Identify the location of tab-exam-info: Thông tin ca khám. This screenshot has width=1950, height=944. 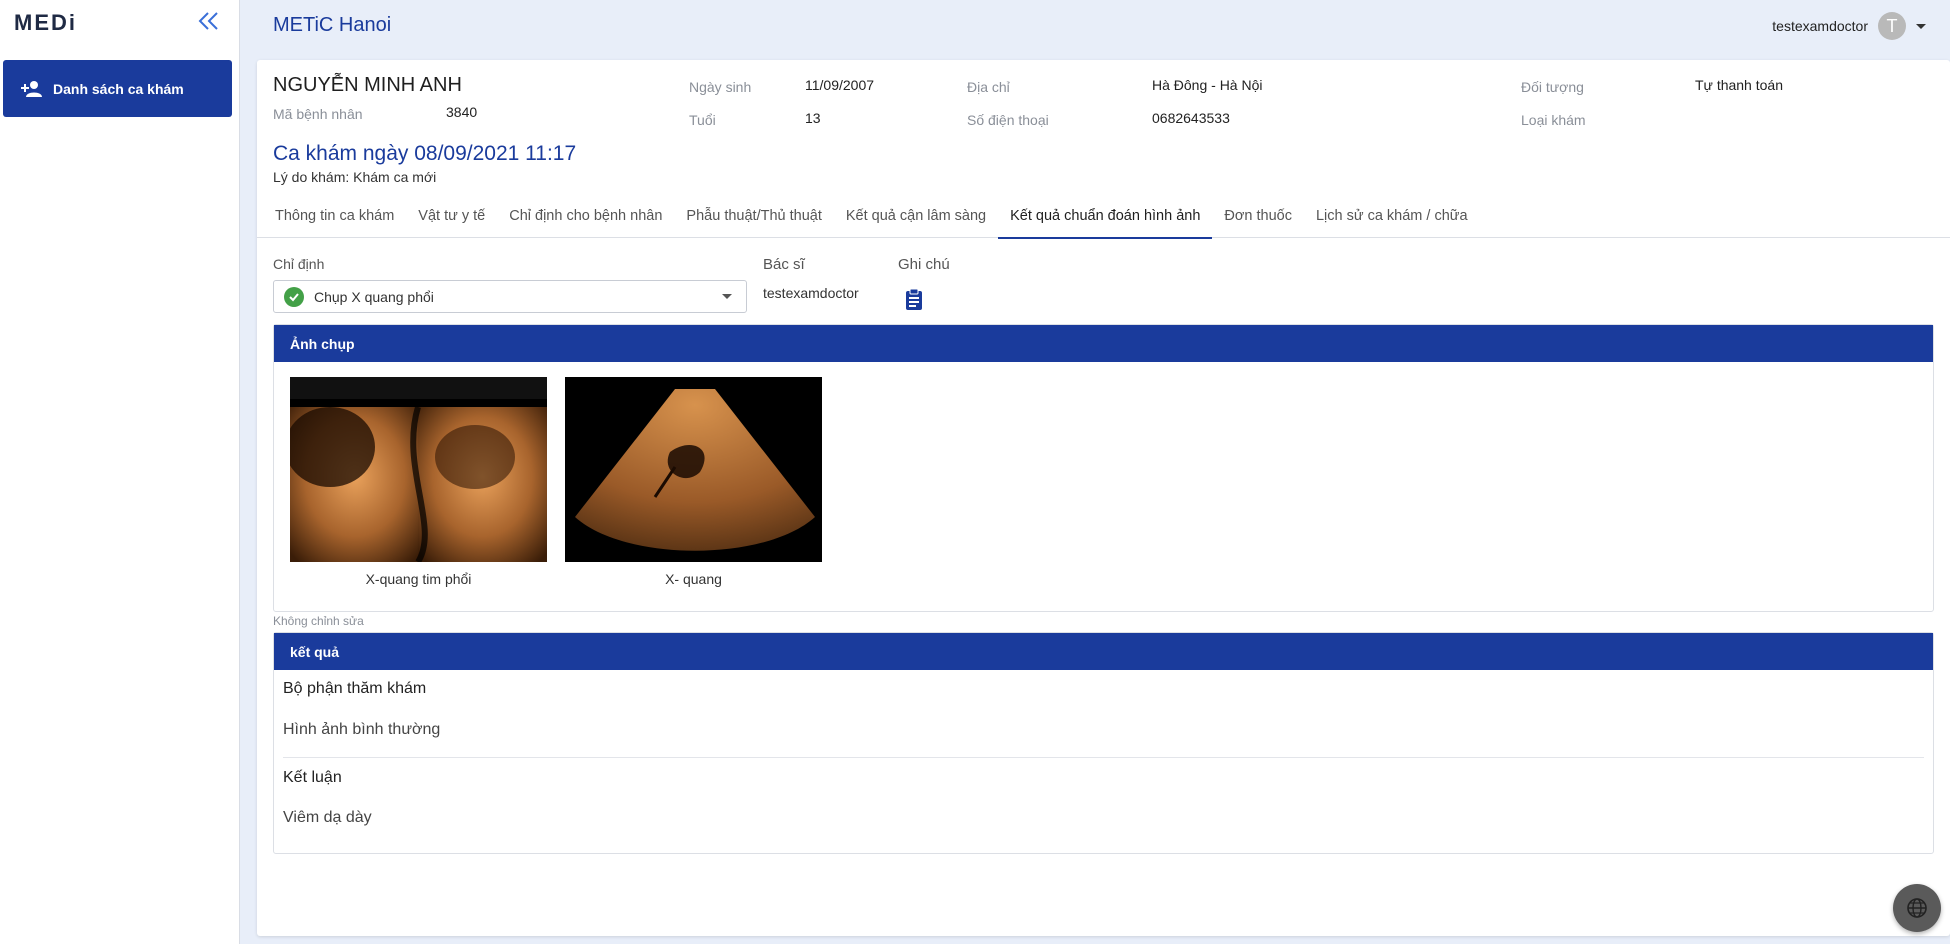
(334, 215).